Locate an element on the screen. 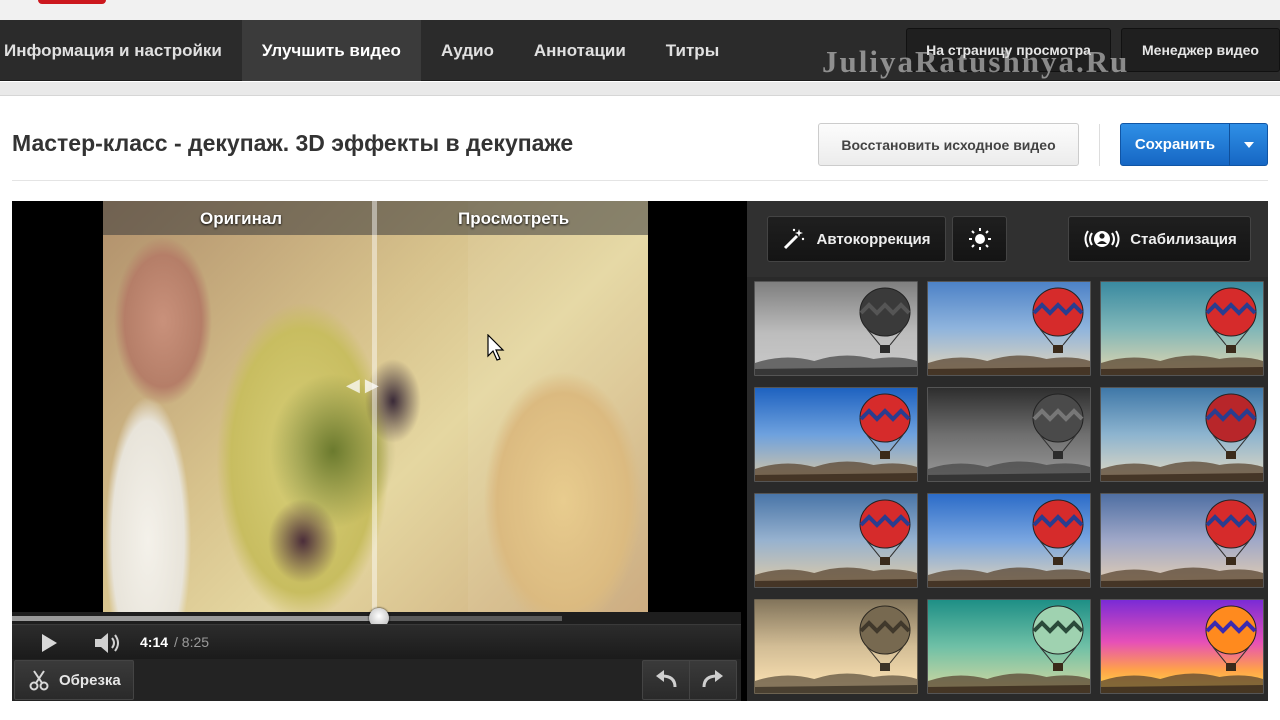 Image resolution: width=1280 pixels, height=720 pixels. restore-original-button: Восстановить исходное видео is located at coordinates (948, 144).